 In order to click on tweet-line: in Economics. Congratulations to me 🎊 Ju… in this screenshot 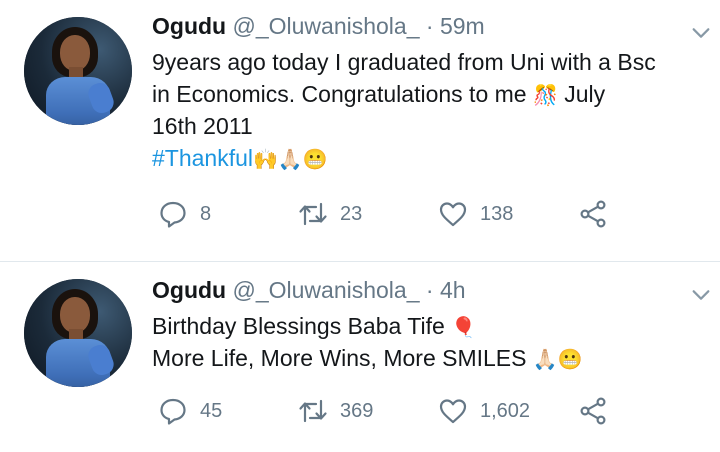, I will do `click(426, 94)`.